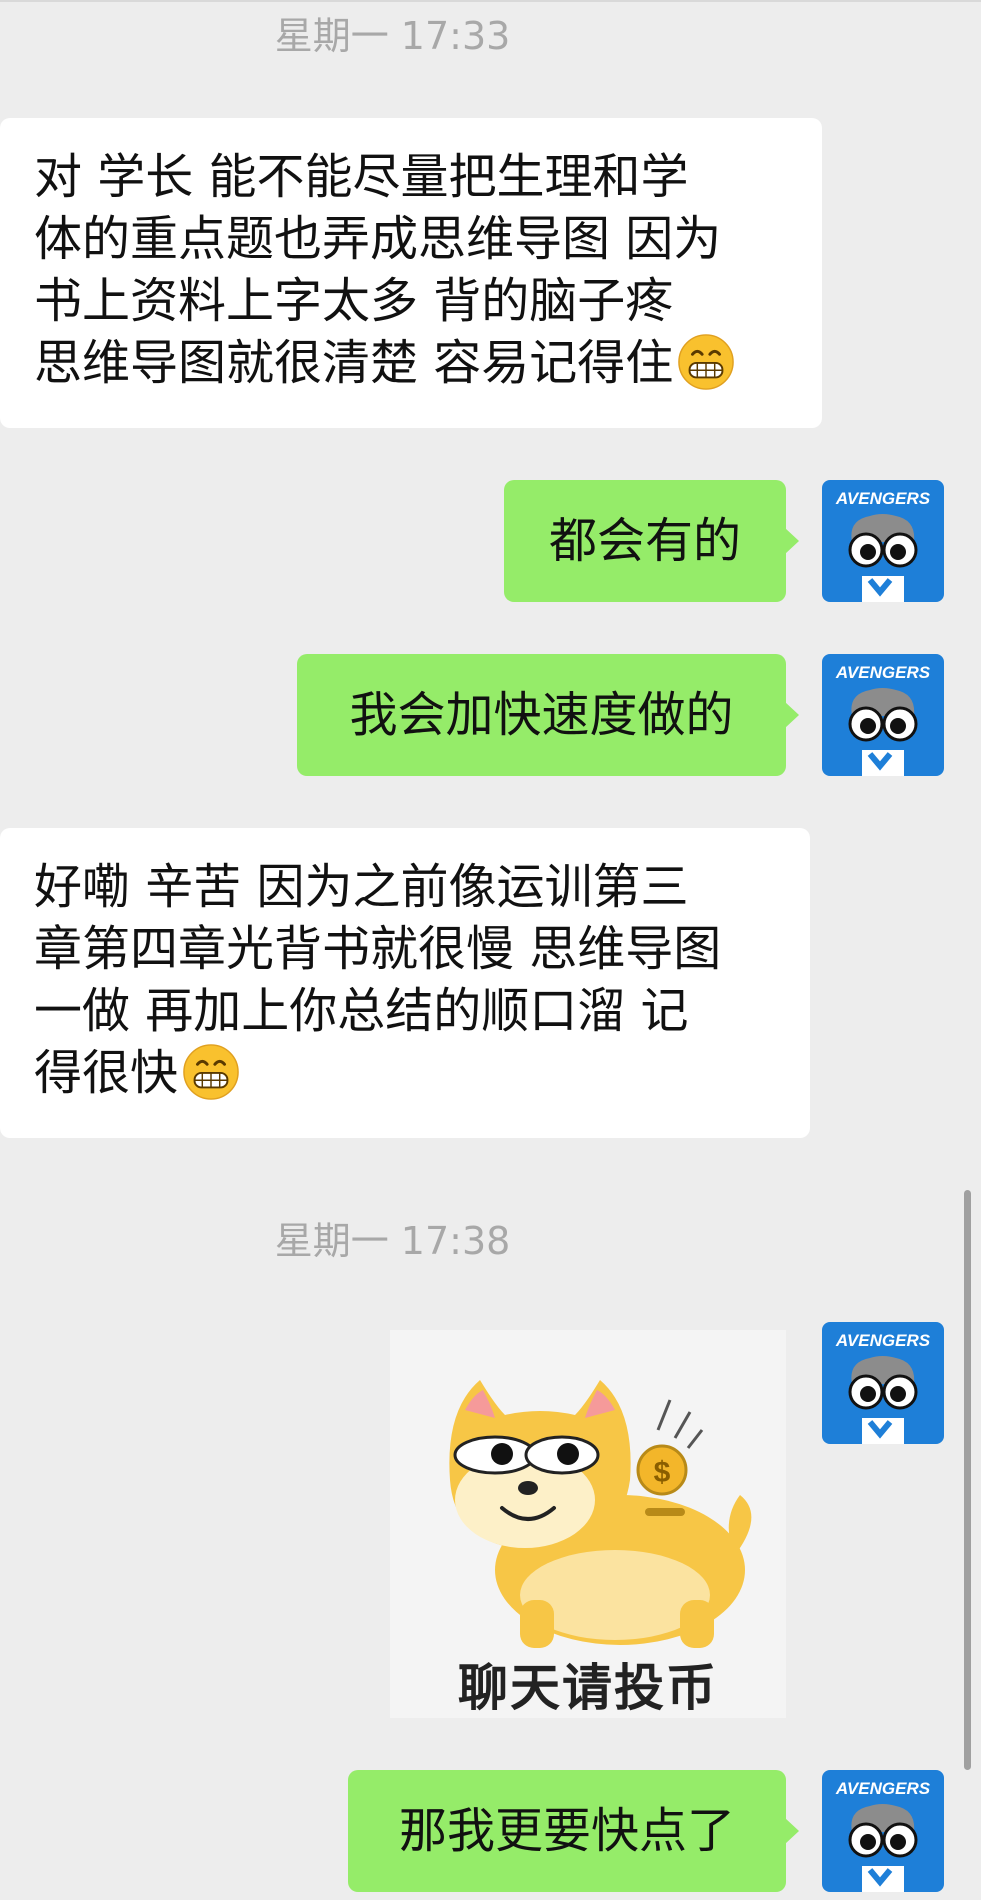 The width and height of the screenshot is (981, 1900). I want to click on message-line: 书上资料上字太多 背的脑子疼, so click(354, 301).